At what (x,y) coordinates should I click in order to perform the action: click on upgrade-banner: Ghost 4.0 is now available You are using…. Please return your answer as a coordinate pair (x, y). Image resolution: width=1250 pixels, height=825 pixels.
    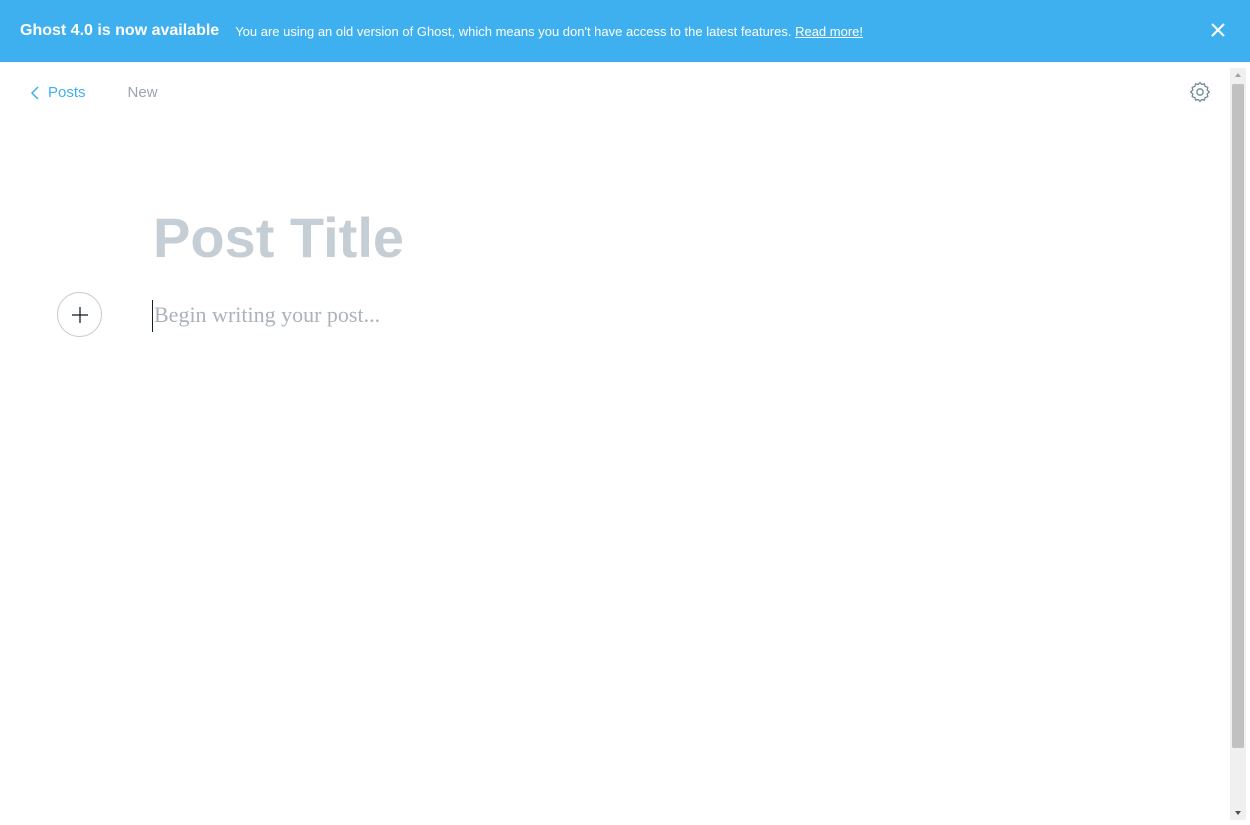
    Looking at the image, I should click on (625, 31).